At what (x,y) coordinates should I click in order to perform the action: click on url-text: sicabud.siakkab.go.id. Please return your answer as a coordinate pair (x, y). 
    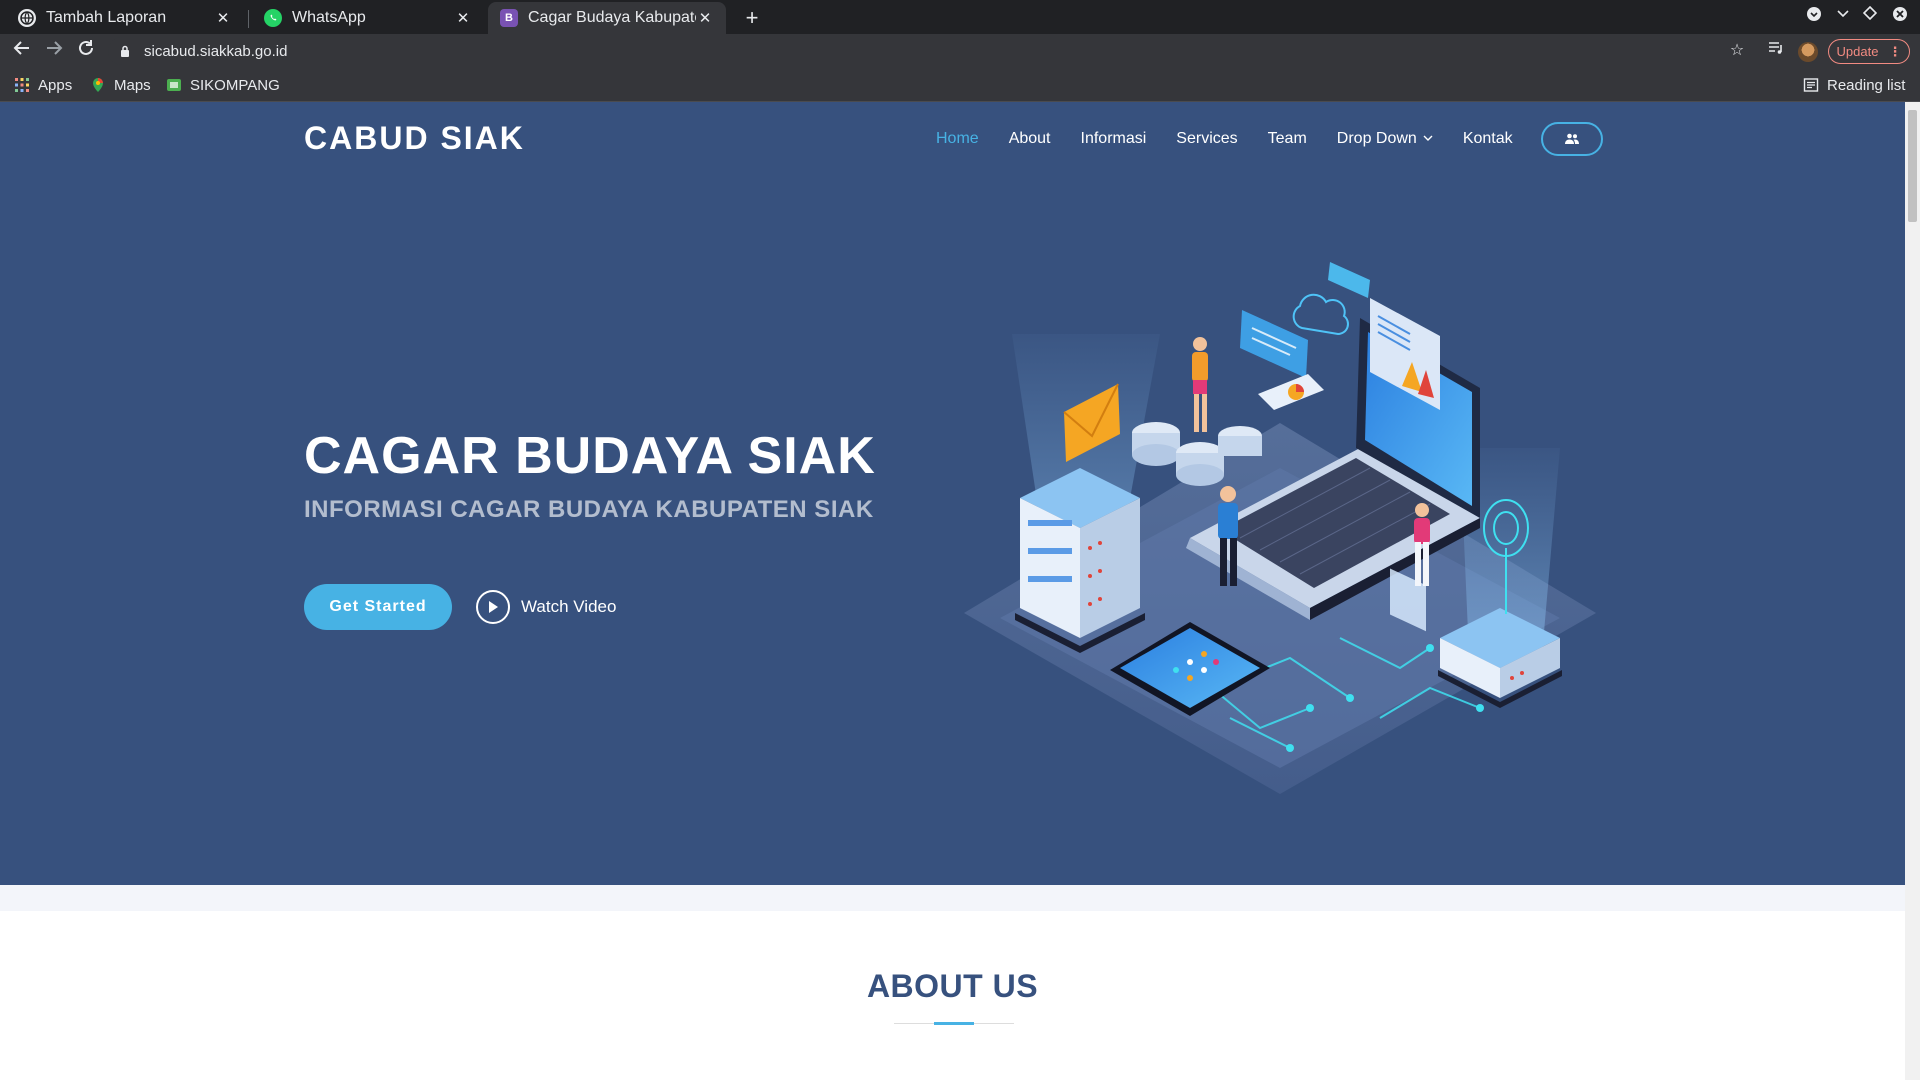
    Looking at the image, I should click on (216, 51).